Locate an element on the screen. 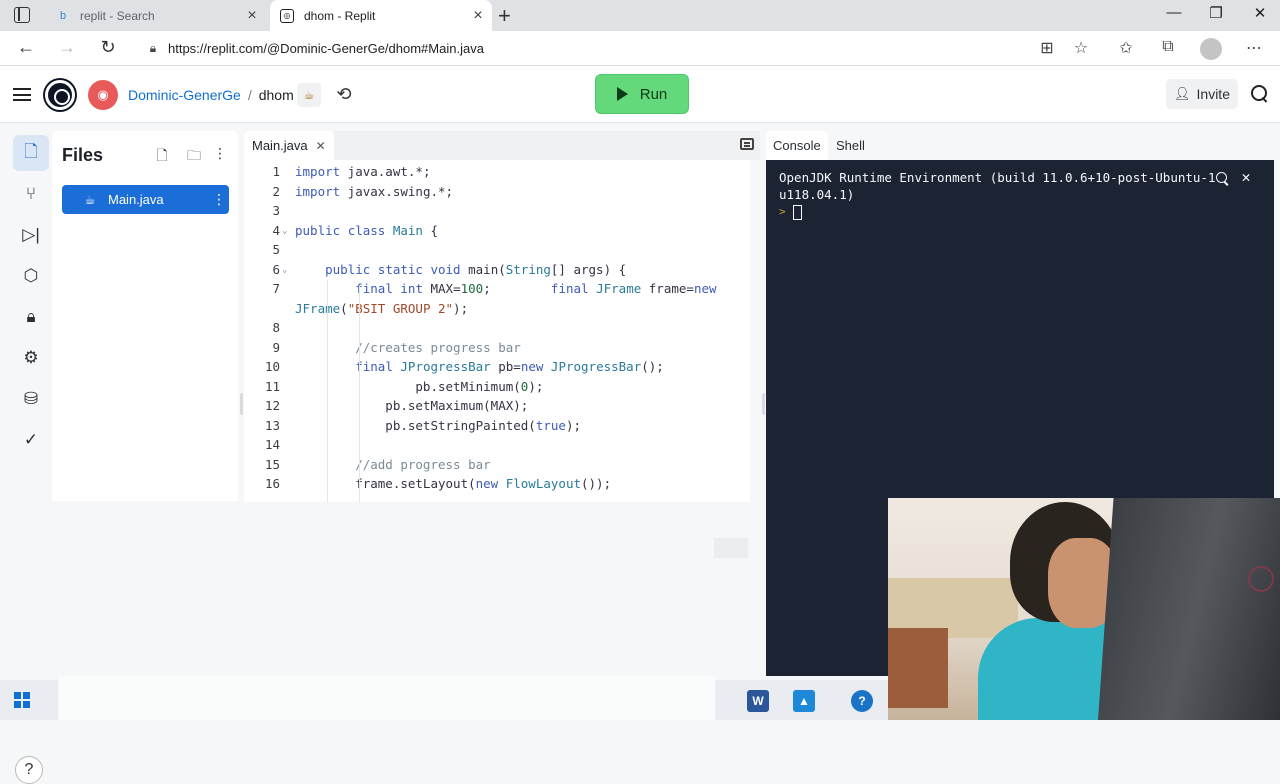 This screenshot has width=1280, height=784. settings-icon: ⚙ is located at coordinates (31, 358).